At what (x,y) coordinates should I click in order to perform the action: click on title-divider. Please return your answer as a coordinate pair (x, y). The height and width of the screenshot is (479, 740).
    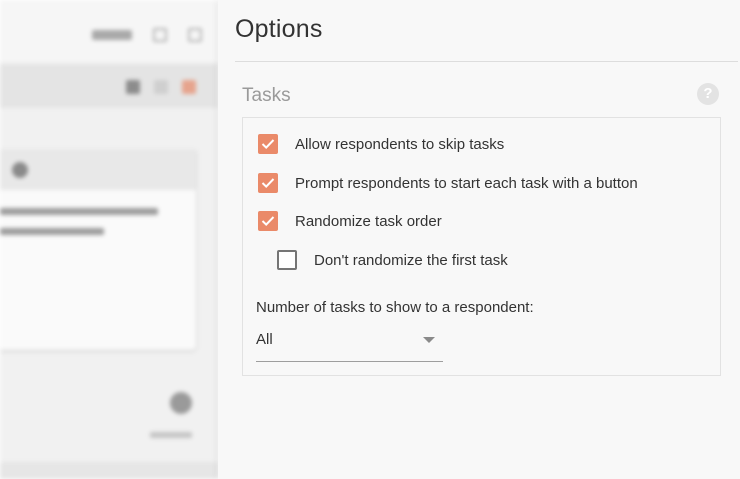
    Looking at the image, I should click on (486, 61).